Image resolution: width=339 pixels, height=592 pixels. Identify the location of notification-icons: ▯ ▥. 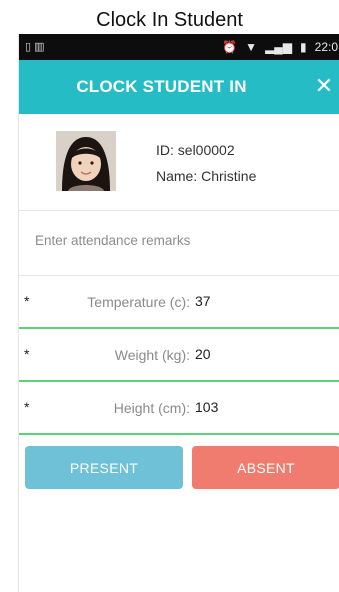
(35, 47).